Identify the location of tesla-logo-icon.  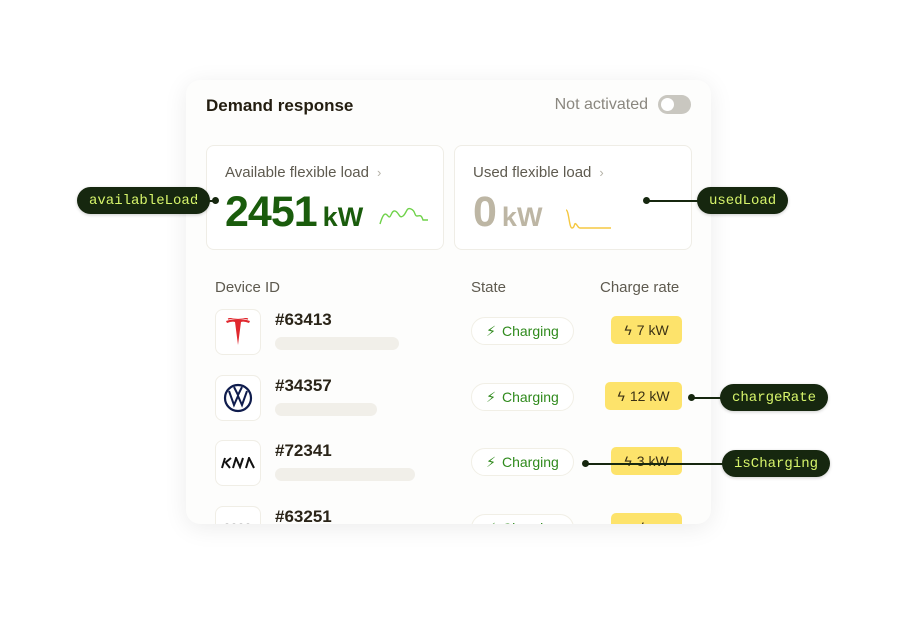
(238, 332).